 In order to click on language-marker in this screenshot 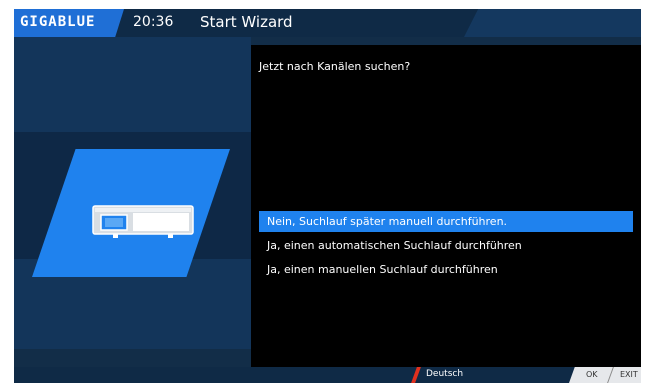, I will do `click(416, 375)`.